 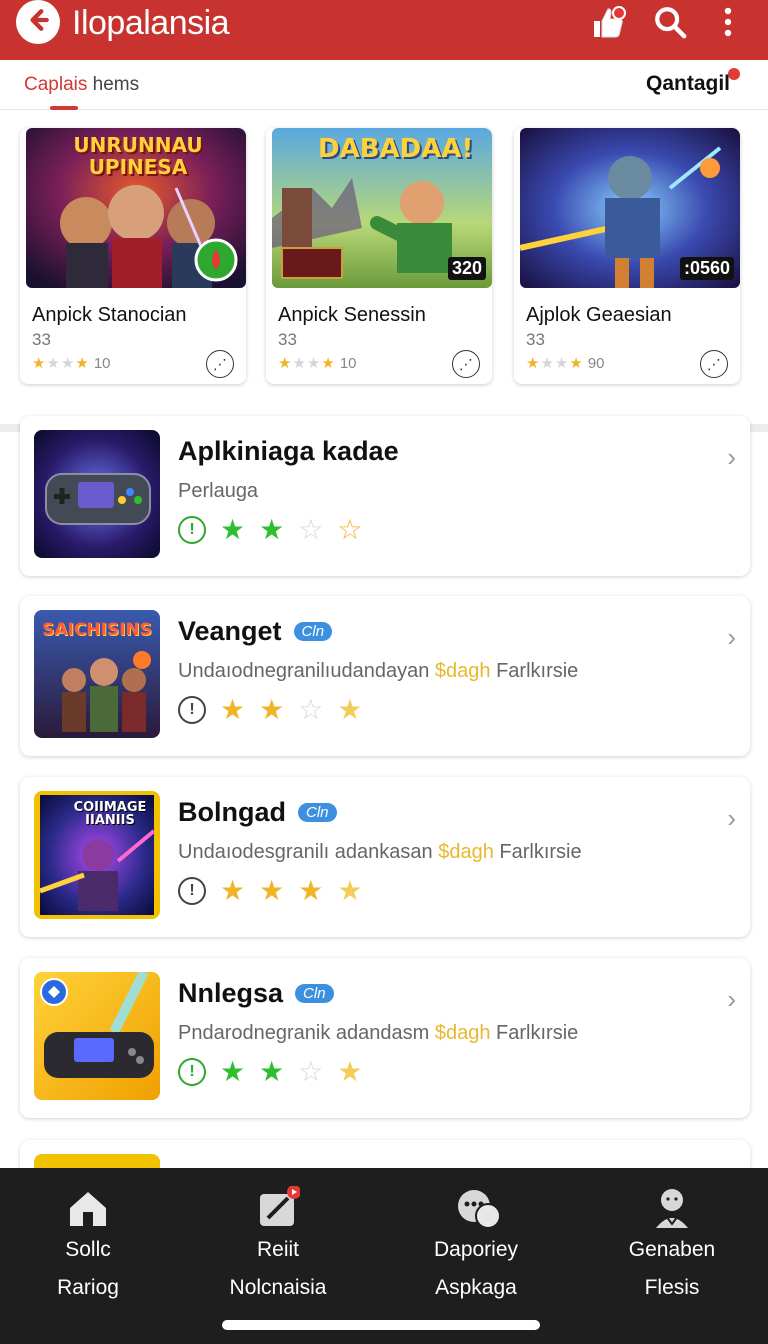 I want to click on featured-thumb-text: UNRUNNAU UPINESA, so click(x=138, y=156).